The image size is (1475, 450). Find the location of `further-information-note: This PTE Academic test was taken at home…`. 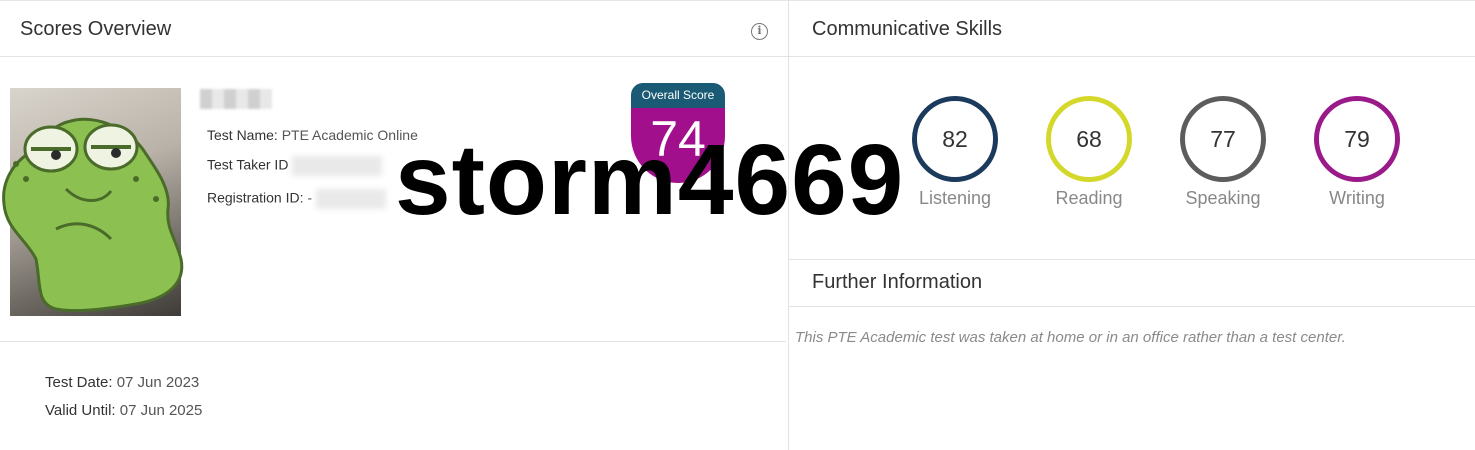

further-information-note: This PTE Academic test was taken at home… is located at coordinates (1070, 337).